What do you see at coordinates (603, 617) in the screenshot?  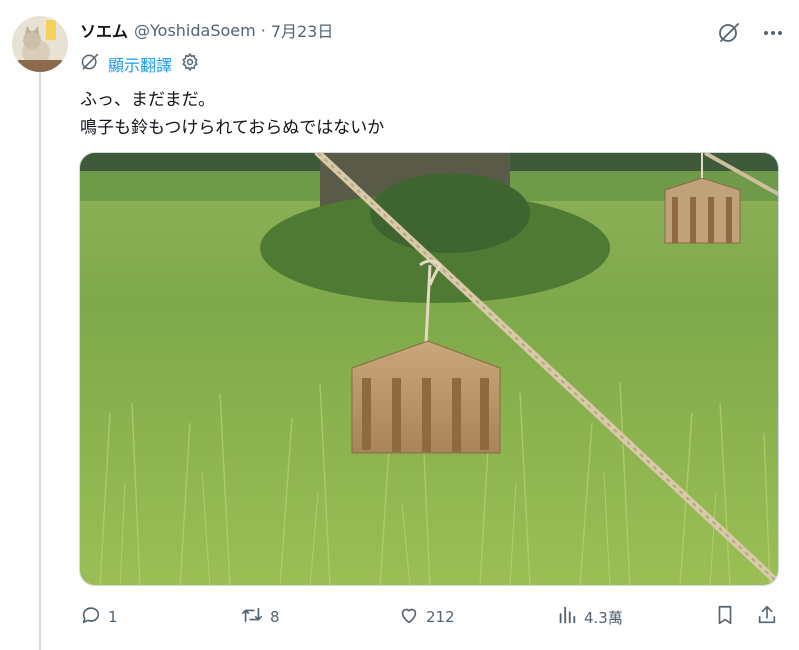 I see `views-count: 4.3萬` at bounding box center [603, 617].